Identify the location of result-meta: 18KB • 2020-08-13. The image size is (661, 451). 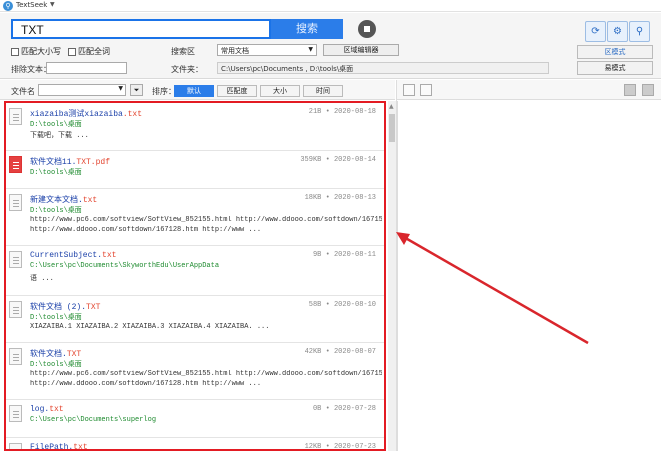
(340, 198).